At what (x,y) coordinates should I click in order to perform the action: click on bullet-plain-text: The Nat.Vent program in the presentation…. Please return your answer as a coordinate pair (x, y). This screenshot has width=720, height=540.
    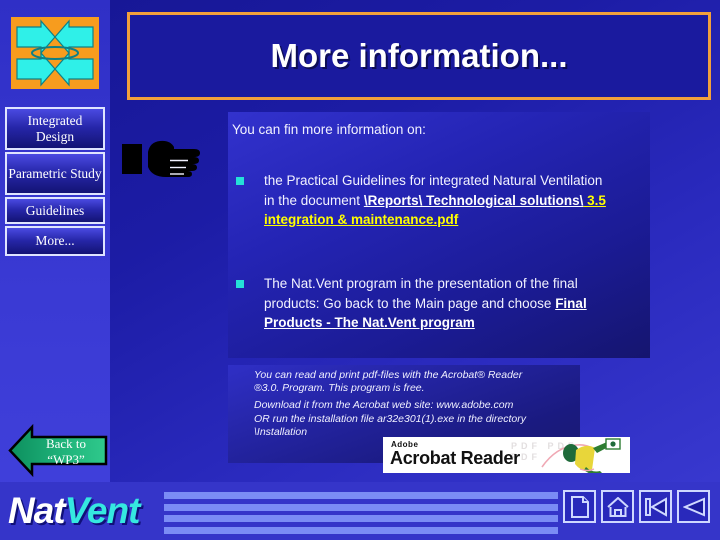
    Looking at the image, I should click on (421, 293).